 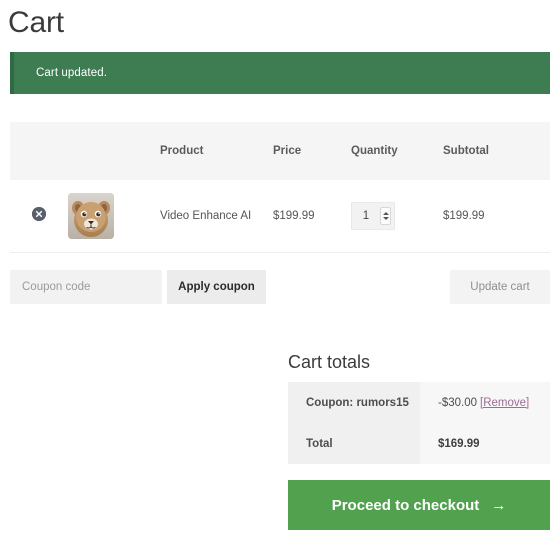 I want to click on coupon-amount-cell: -$30.00 [Remove], so click(x=485, y=402).